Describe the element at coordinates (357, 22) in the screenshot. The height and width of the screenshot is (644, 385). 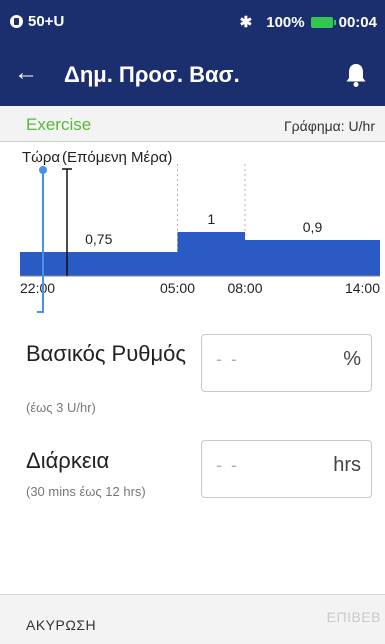
I see `clock: 00:04` at that location.